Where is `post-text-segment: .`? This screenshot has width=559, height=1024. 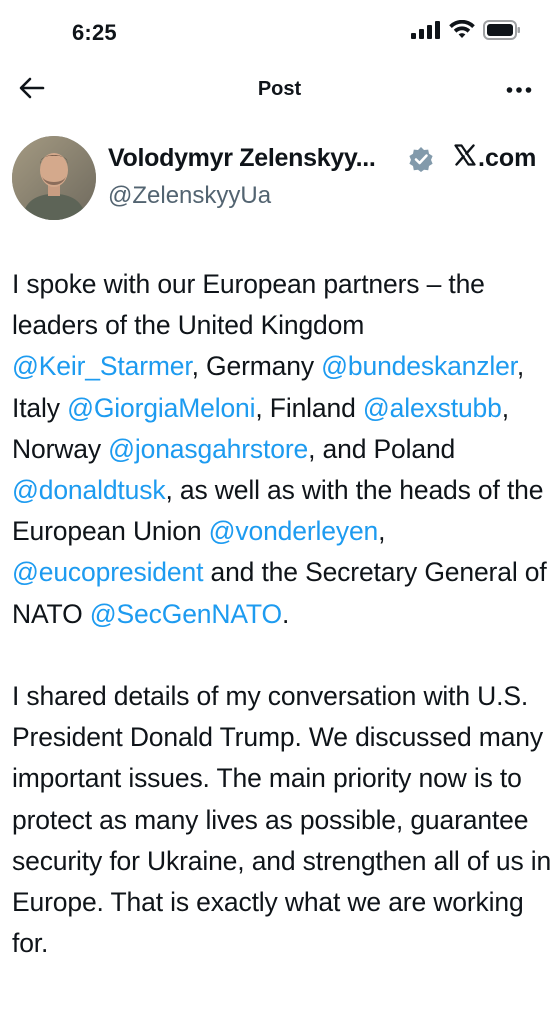 post-text-segment: . is located at coordinates (285, 613).